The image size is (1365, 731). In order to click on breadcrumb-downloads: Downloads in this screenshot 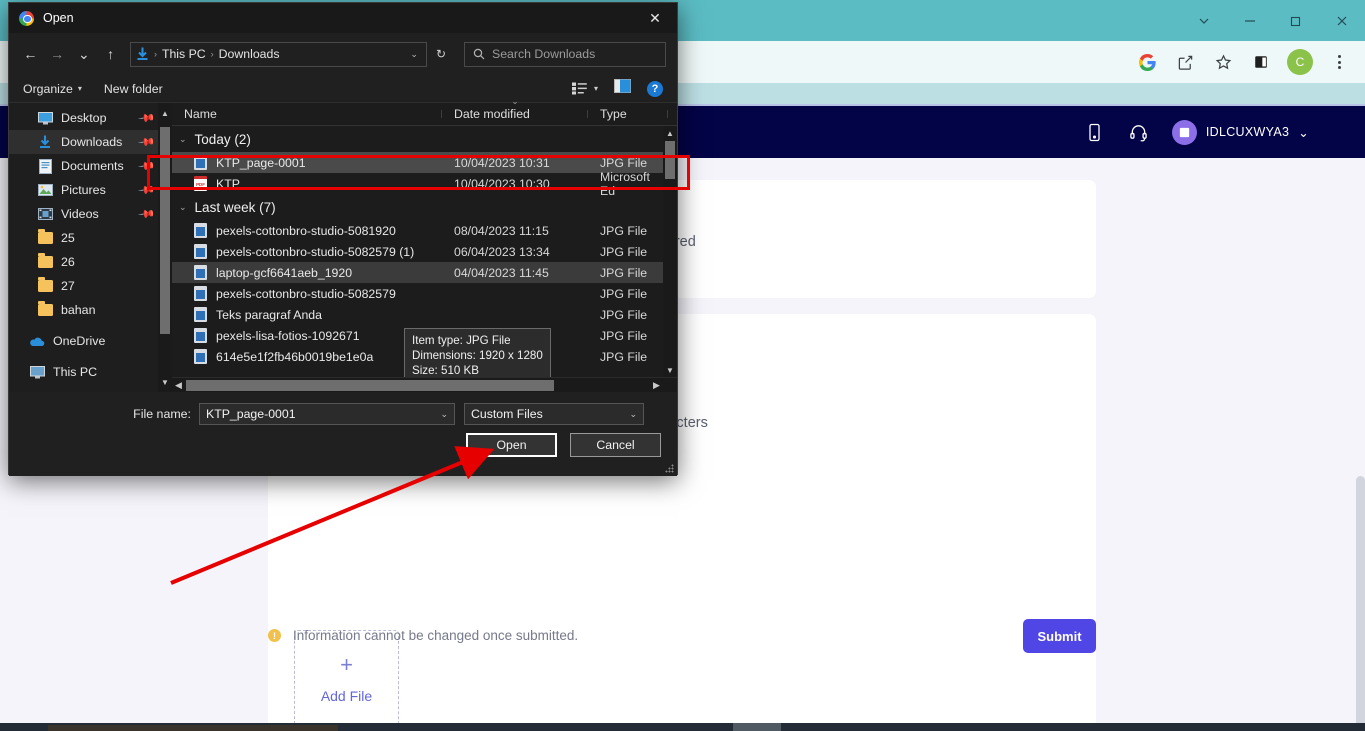, I will do `click(249, 54)`.